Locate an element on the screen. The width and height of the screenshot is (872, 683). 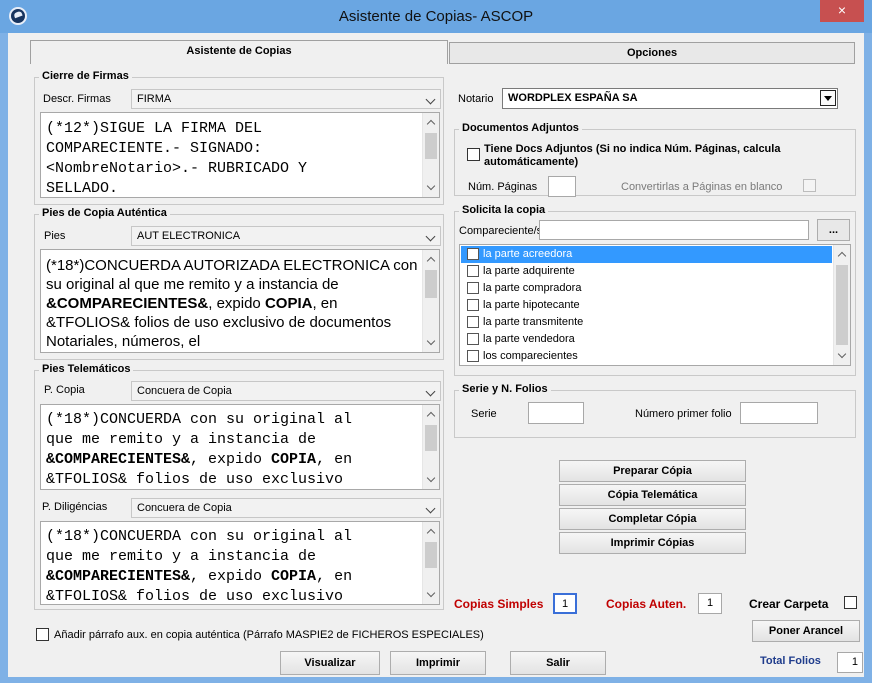
text-line: , en is located at coordinates (334, 459).